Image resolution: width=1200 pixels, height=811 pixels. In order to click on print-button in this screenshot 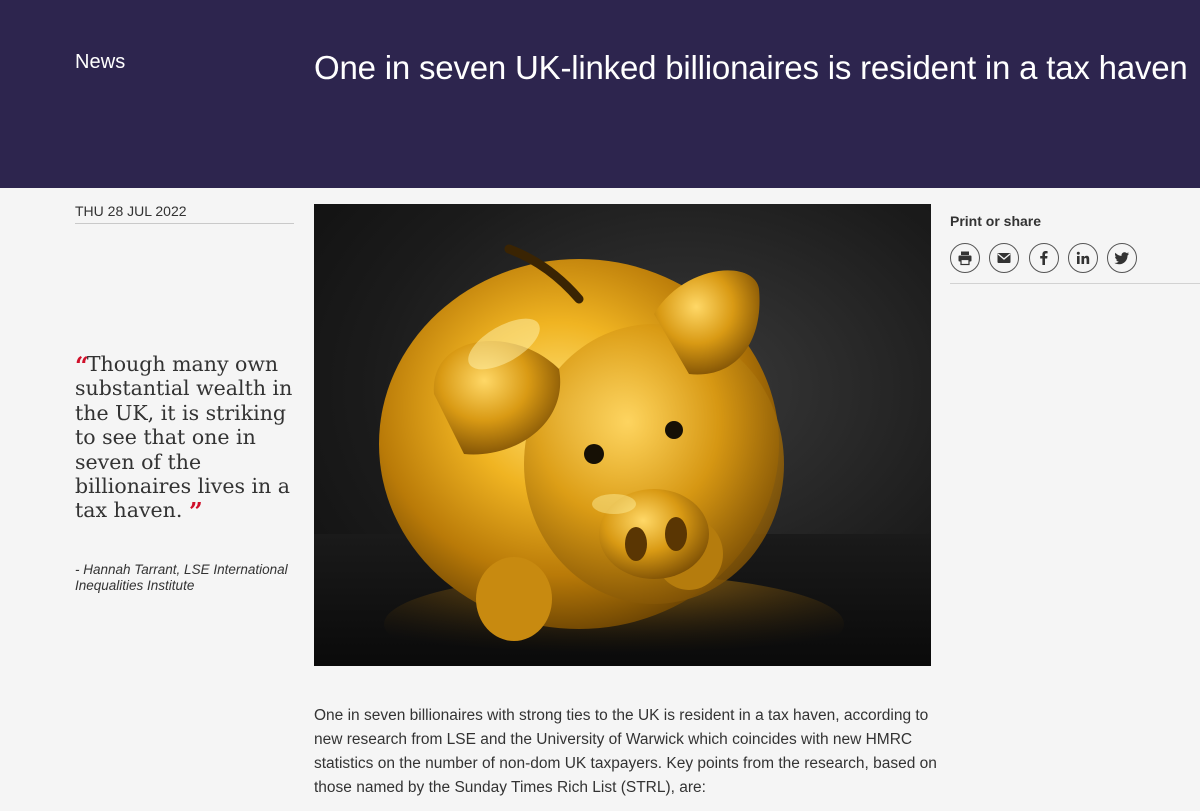, I will do `click(965, 258)`.